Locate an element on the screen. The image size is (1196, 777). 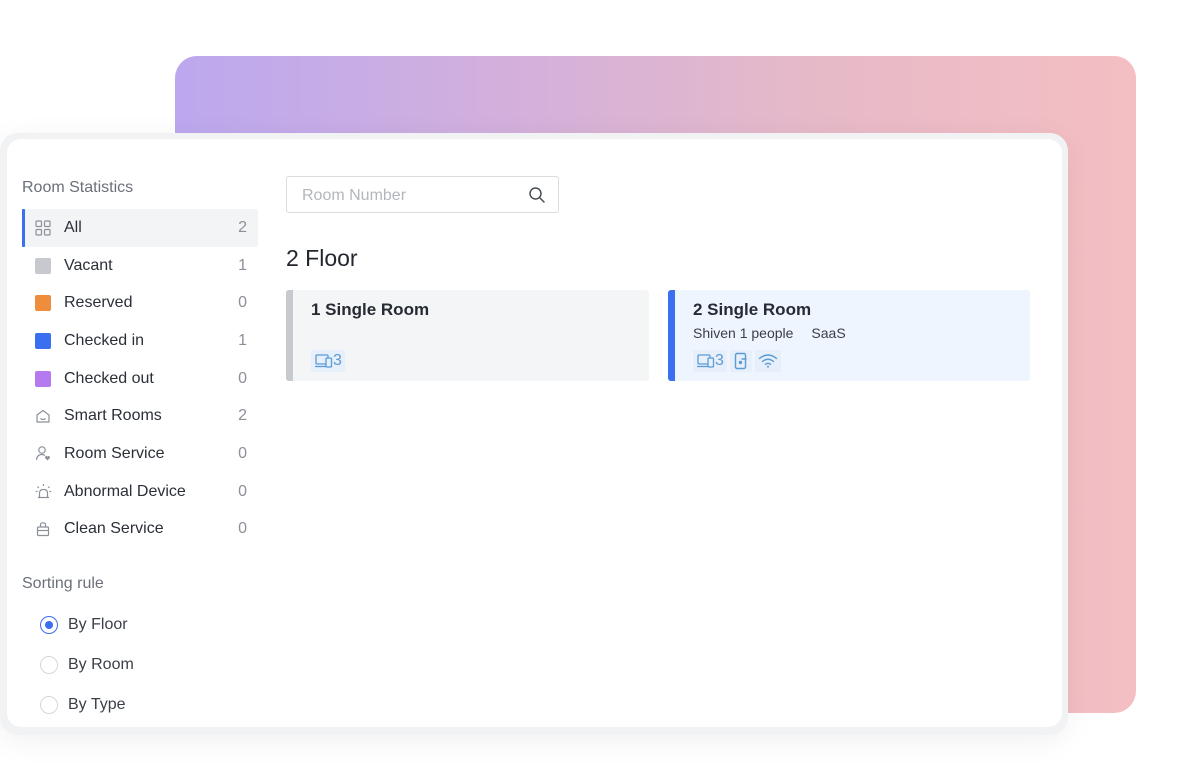
stat-item-all: All 2 is located at coordinates (140, 228).